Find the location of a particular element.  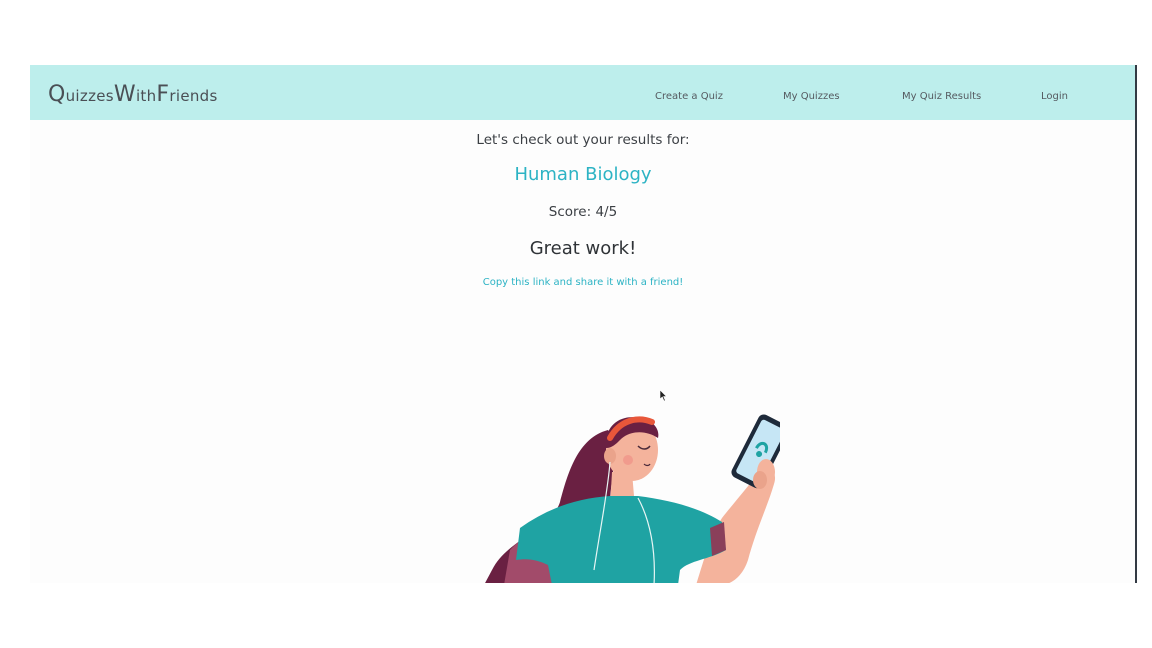

brand-letter-q: Q is located at coordinates (57, 94).